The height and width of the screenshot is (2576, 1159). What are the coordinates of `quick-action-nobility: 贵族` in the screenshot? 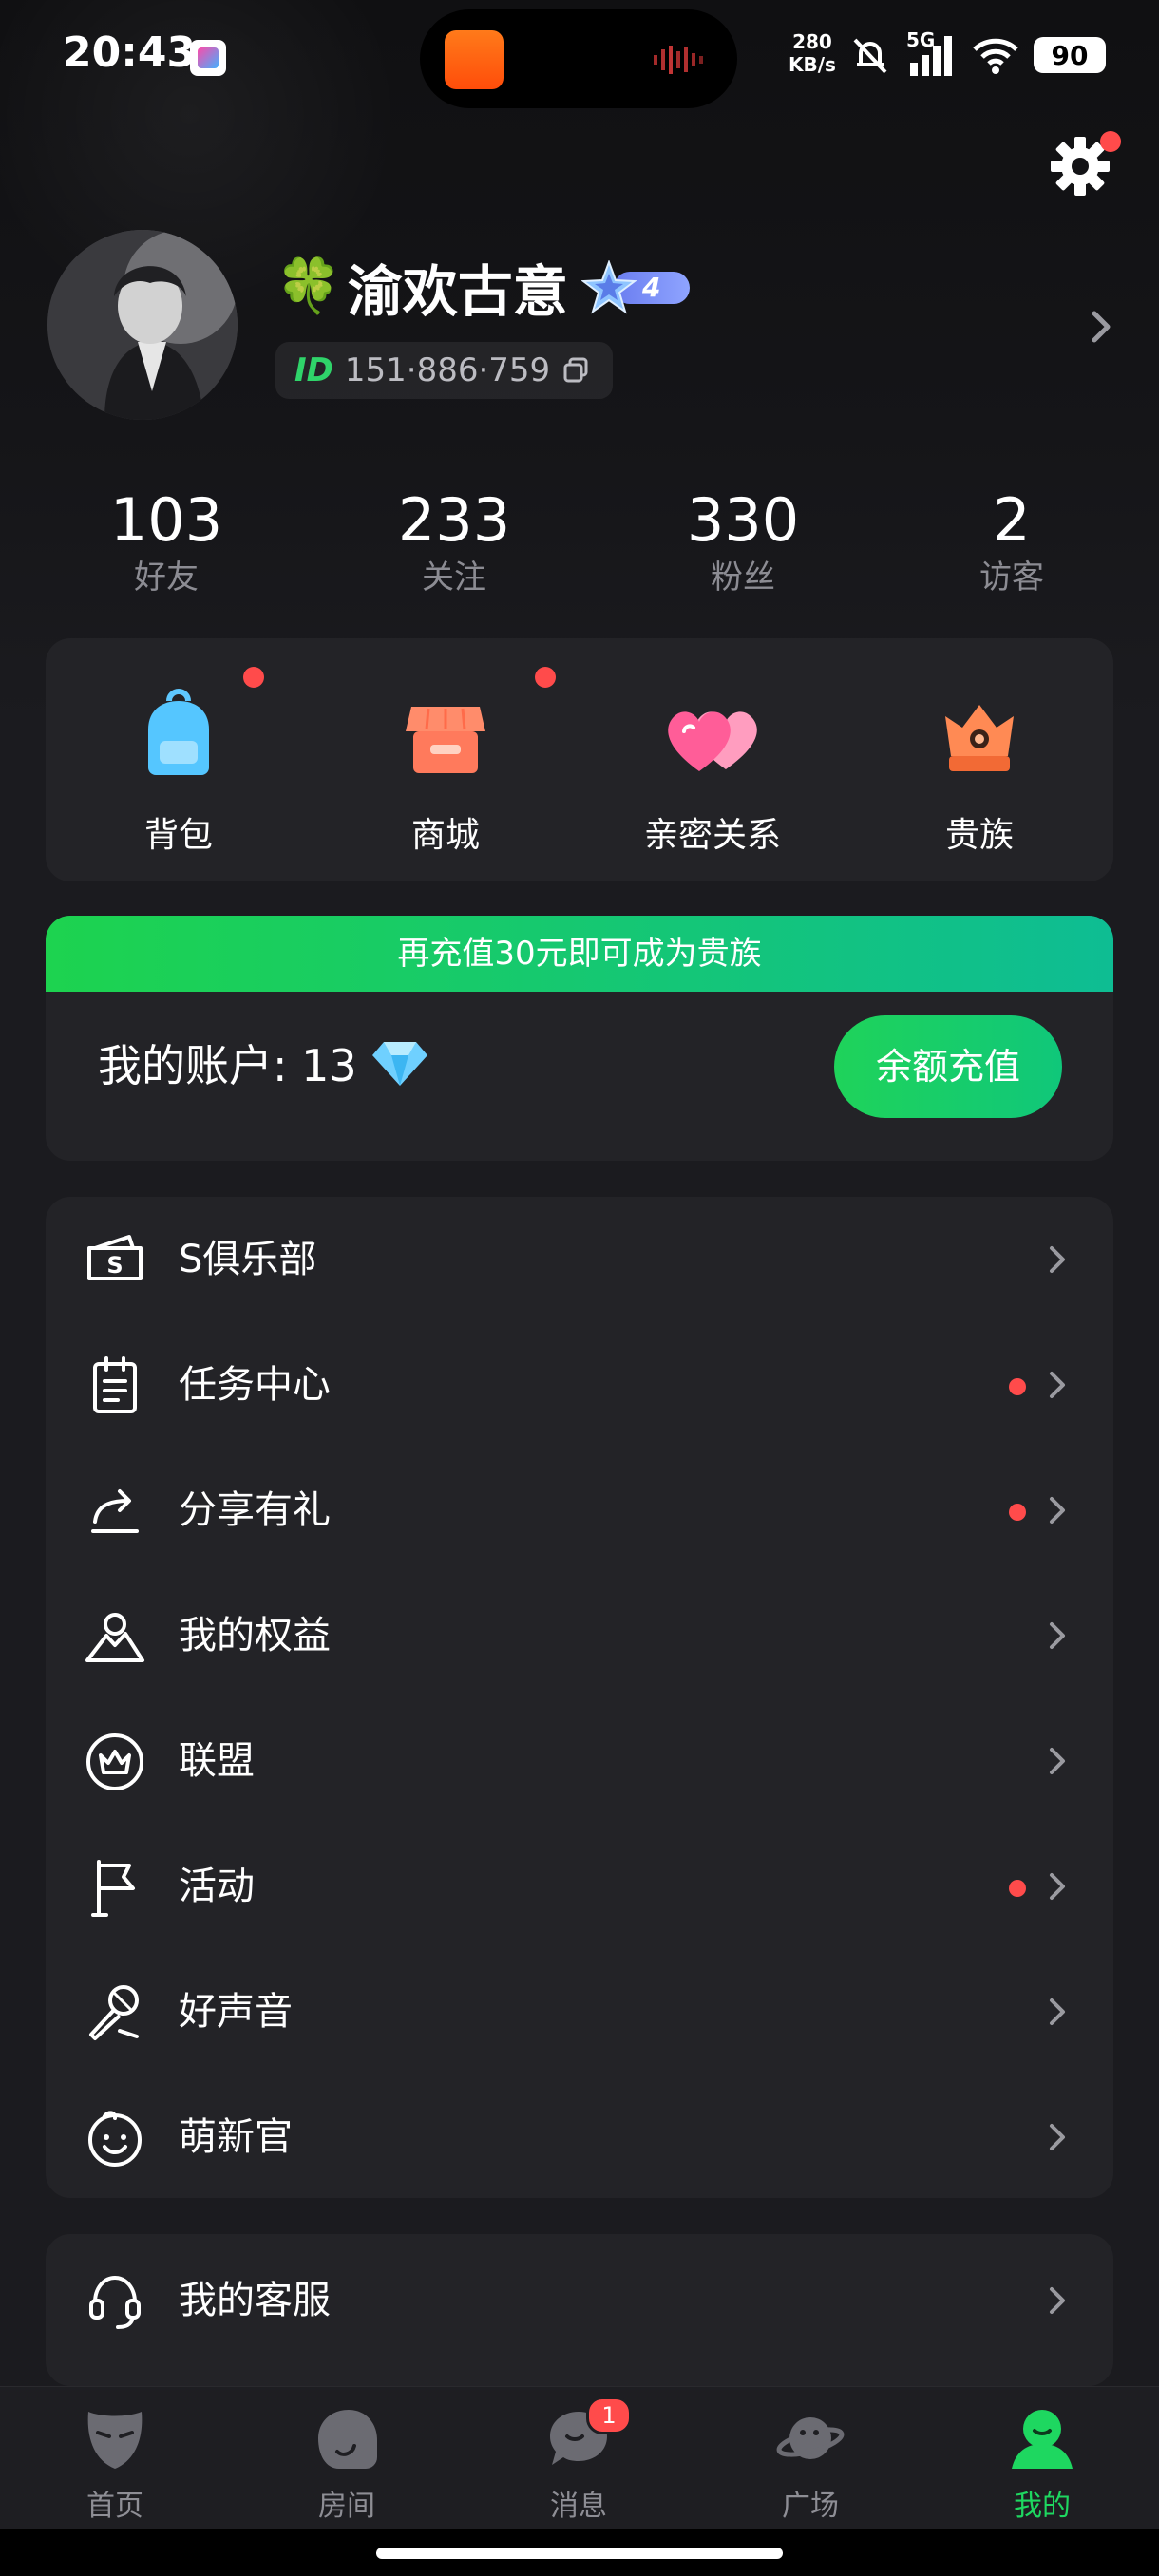 It's located at (979, 759).